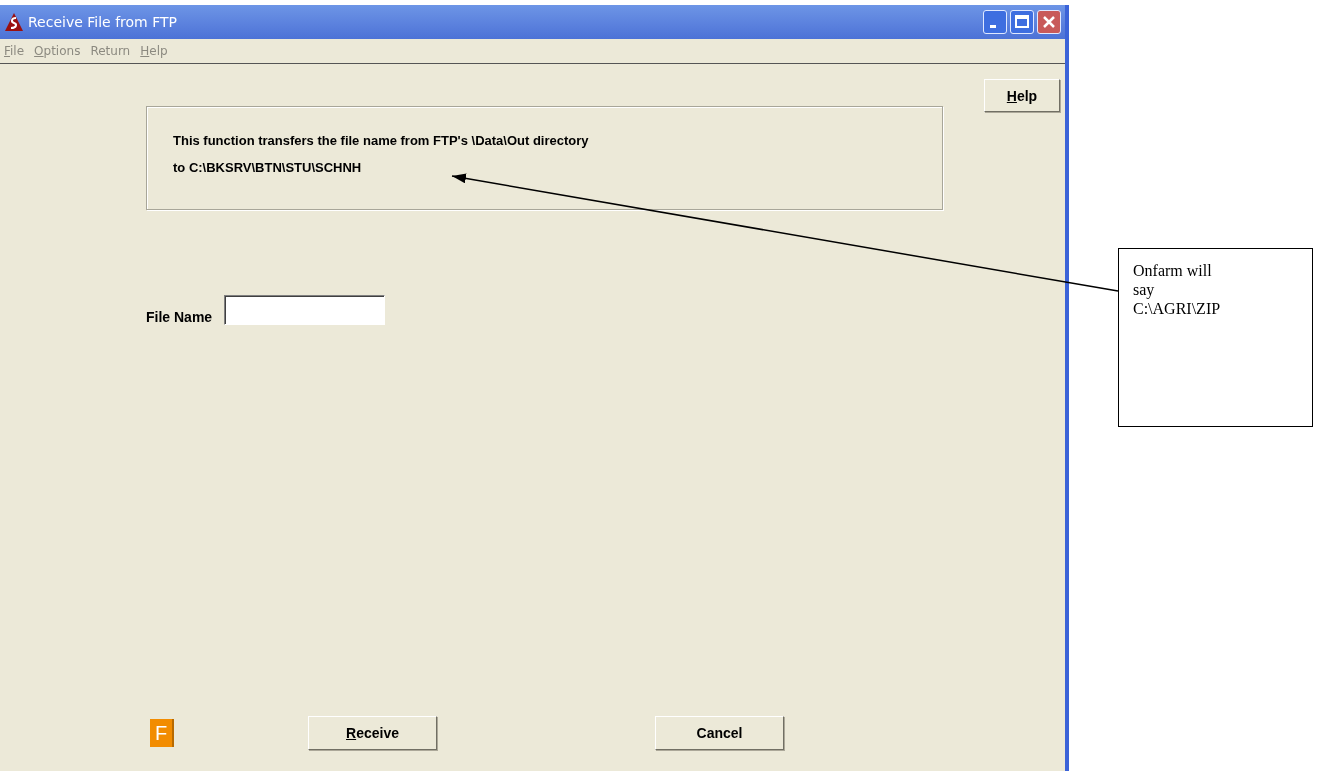 The width and height of the screenshot is (1319, 771). What do you see at coordinates (179, 317) in the screenshot?
I see `field-label: File Name` at bounding box center [179, 317].